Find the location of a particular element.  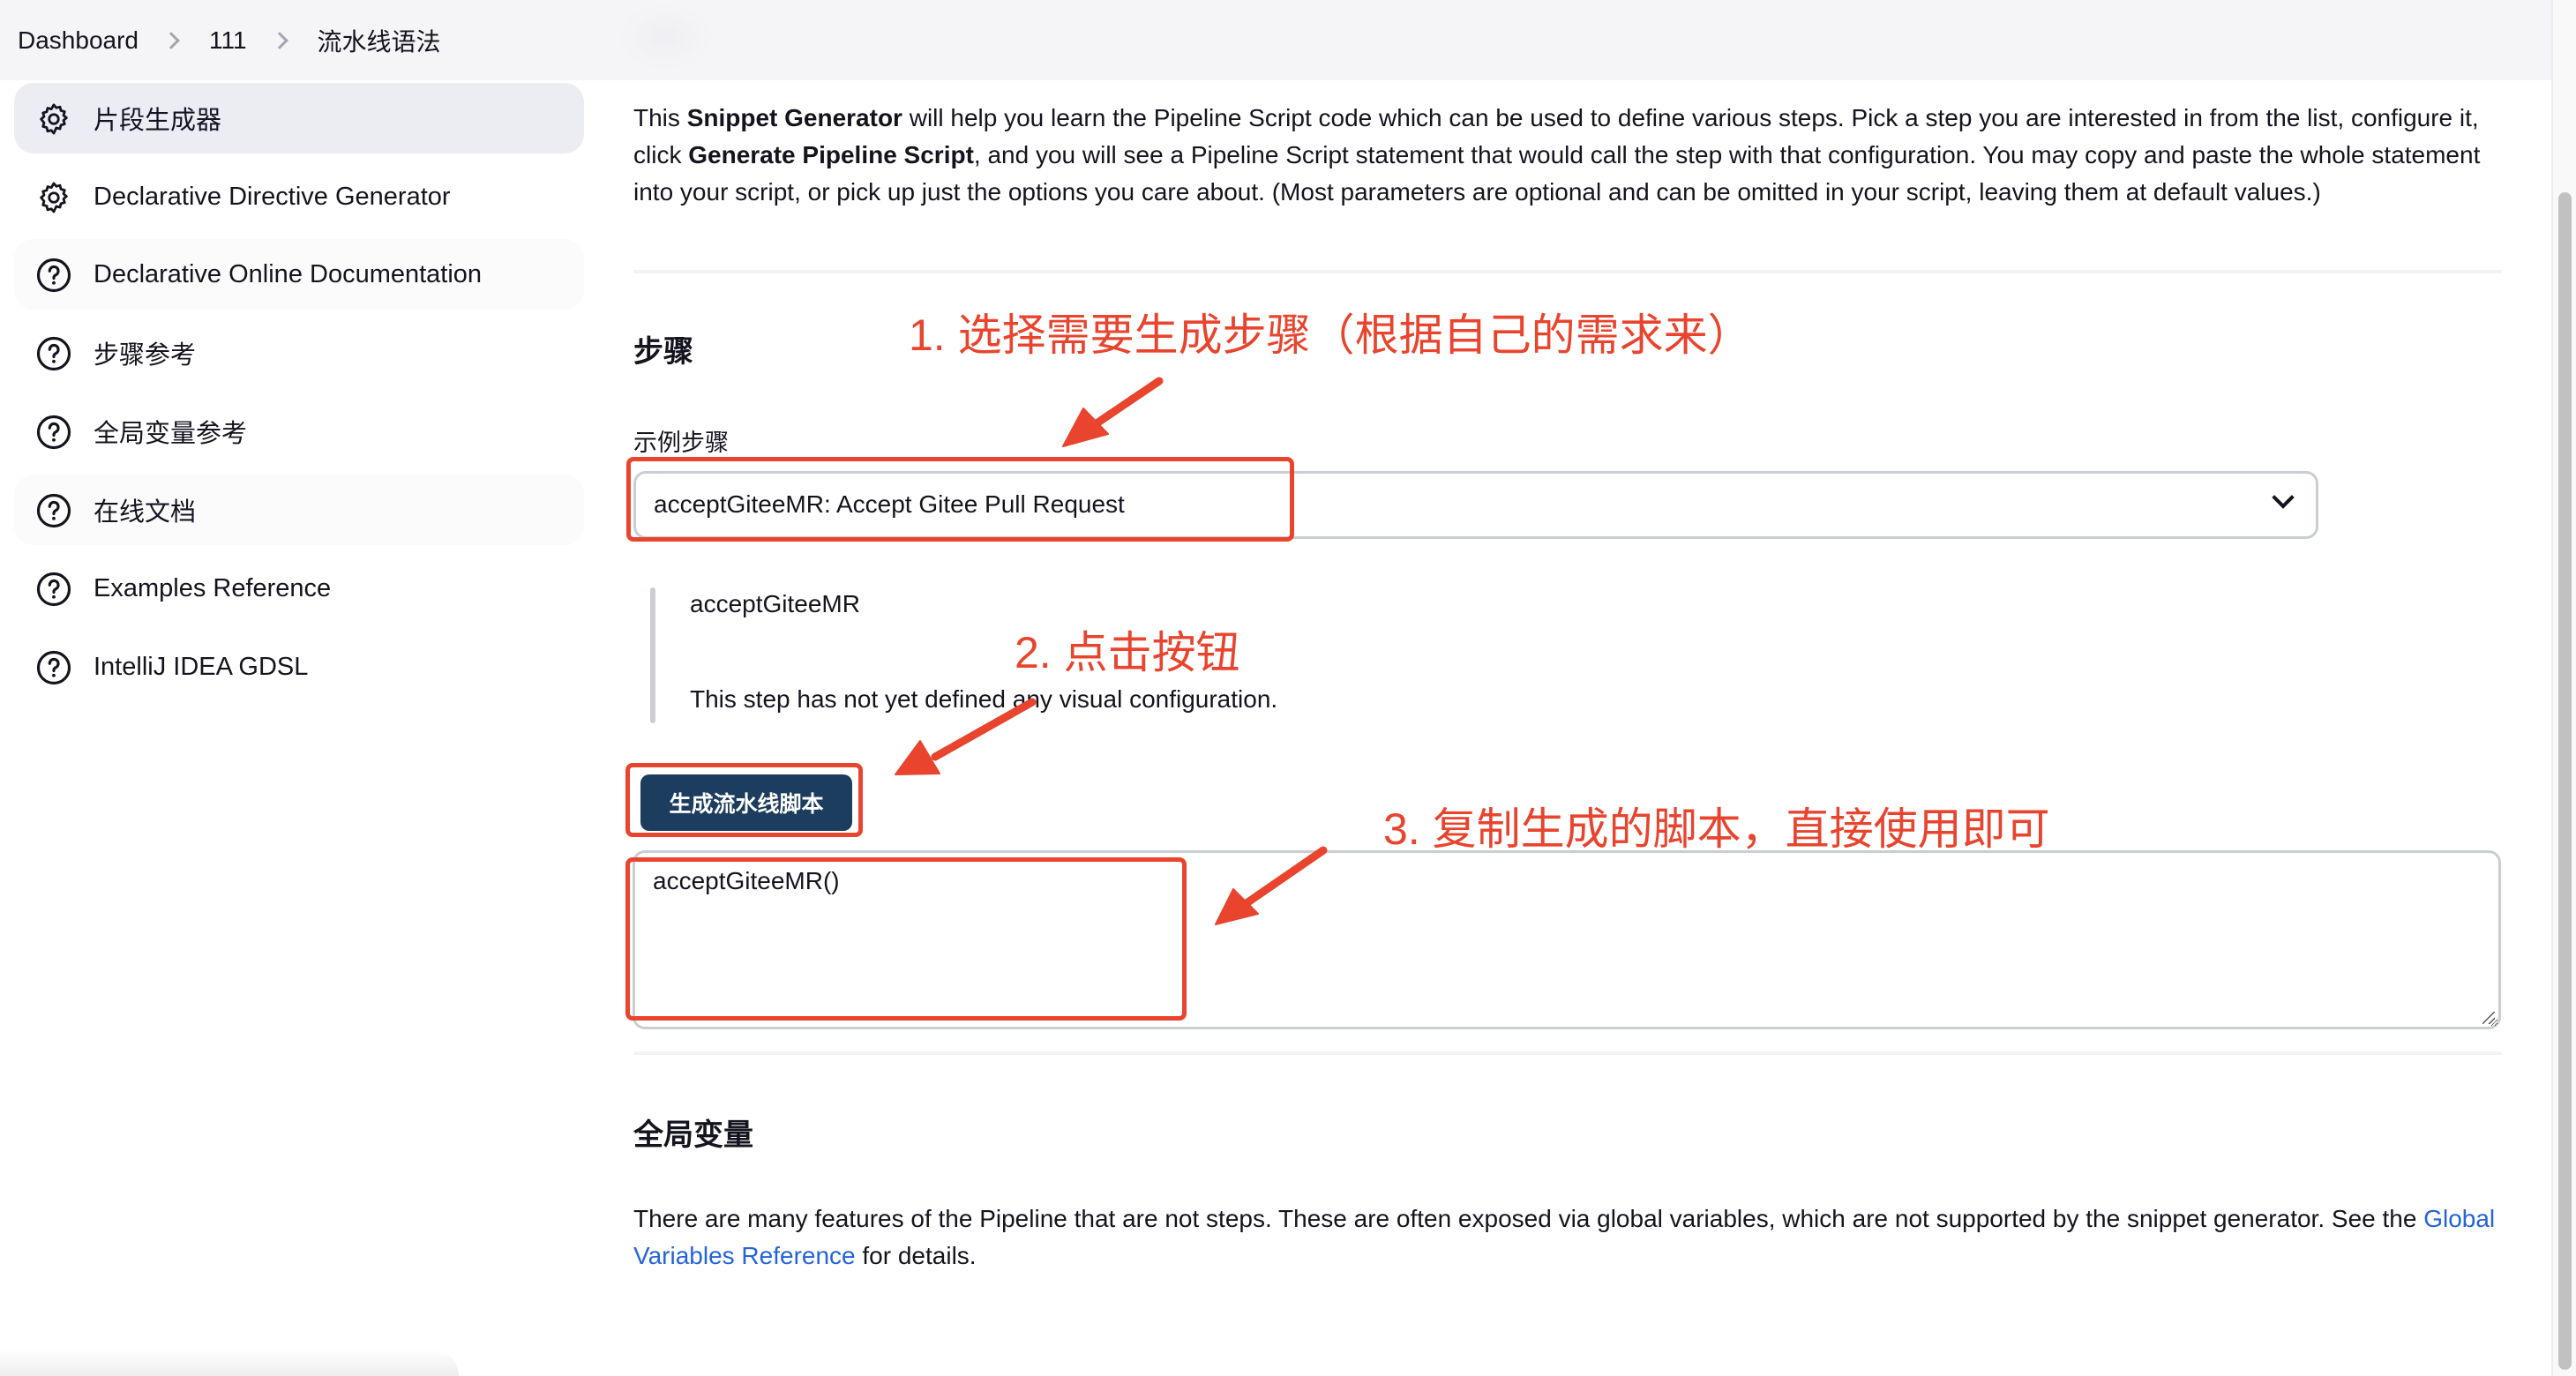

breadcrumb-pipeline-syntax: 流水线语法 is located at coordinates (380, 40).